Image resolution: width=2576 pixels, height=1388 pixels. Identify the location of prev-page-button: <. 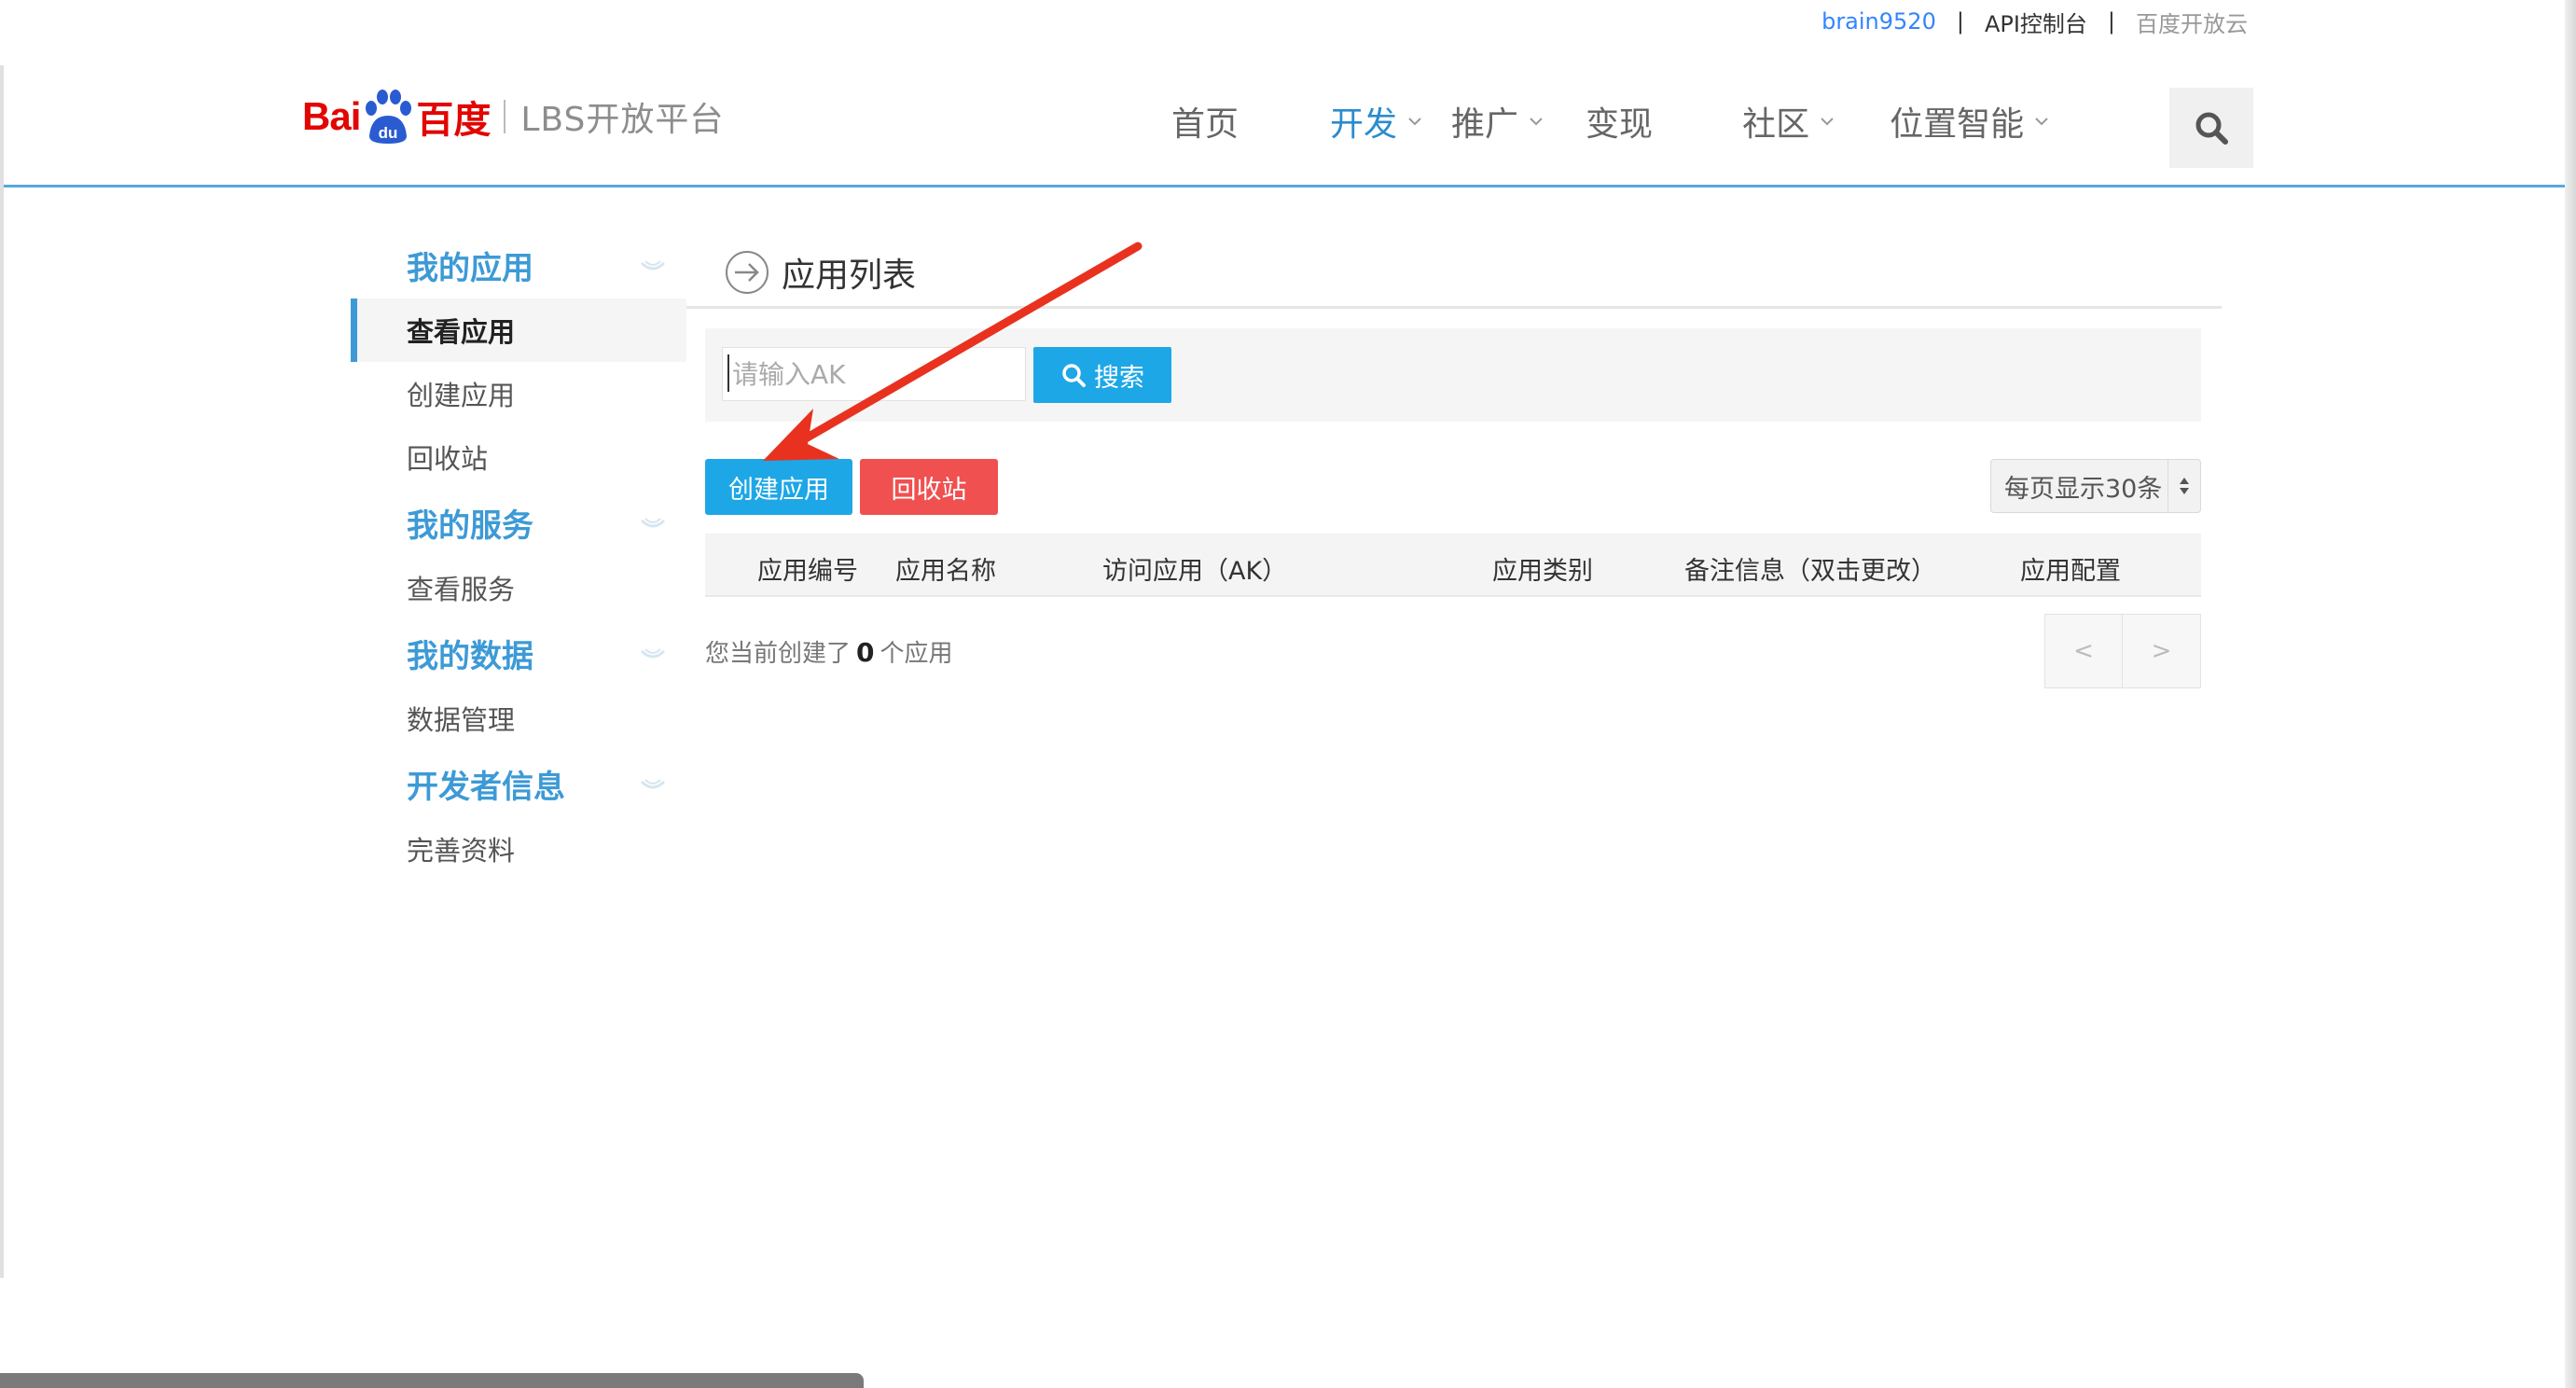
(2083, 651).